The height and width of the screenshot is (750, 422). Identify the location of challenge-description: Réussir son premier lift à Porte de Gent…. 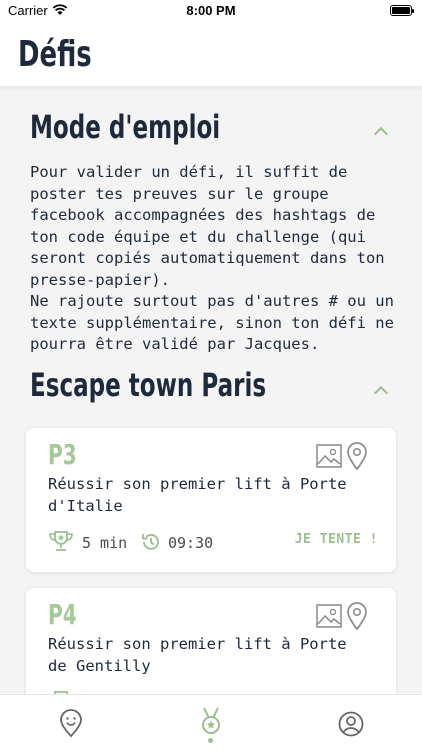
(197, 655).